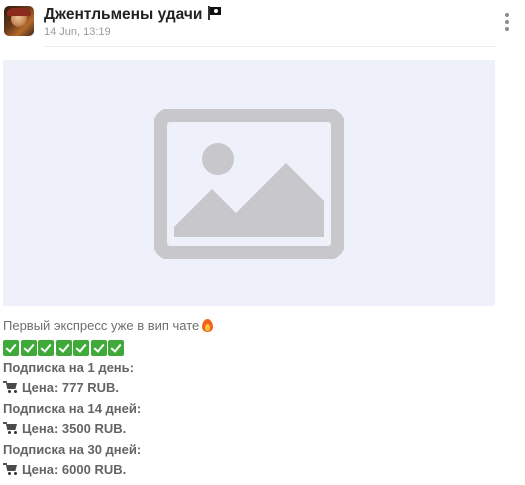  What do you see at coordinates (253, 348) in the screenshot?
I see `check-marks-row` at bounding box center [253, 348].